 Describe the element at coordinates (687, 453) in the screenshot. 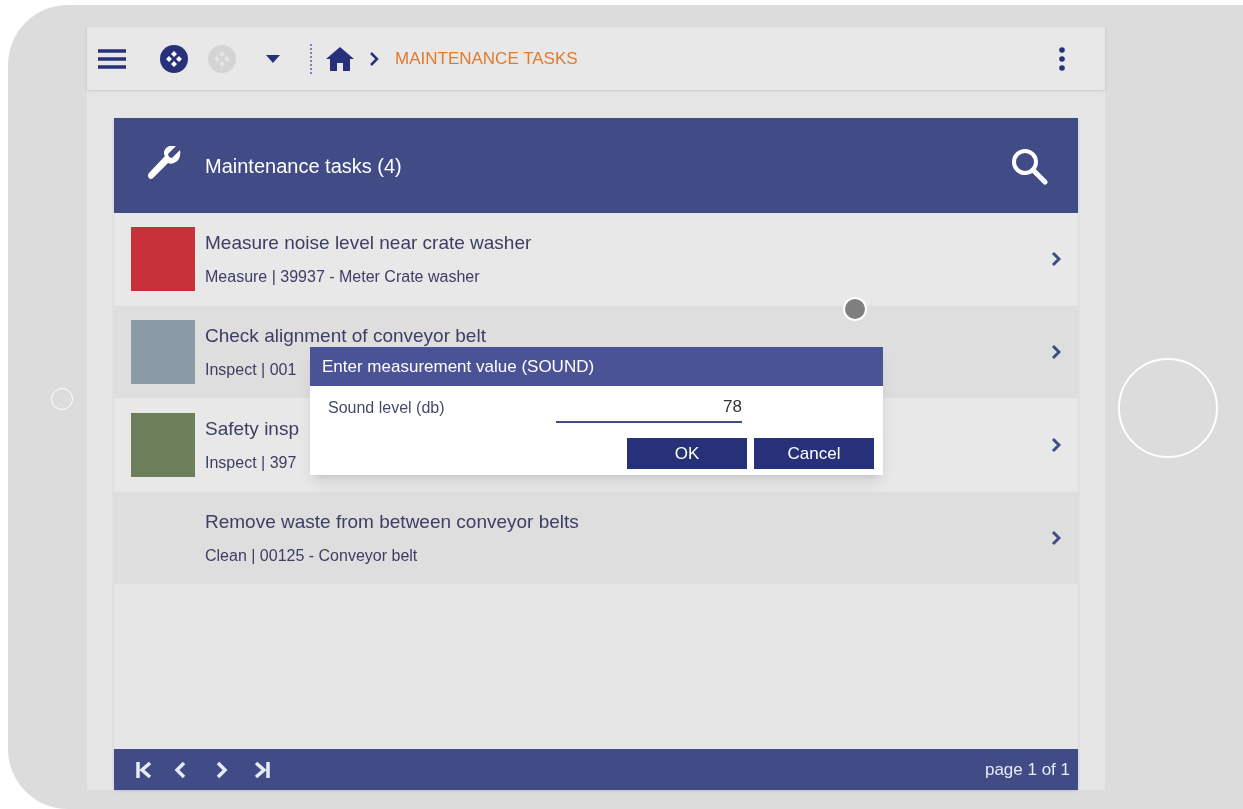

I see `dialog-button: OK` at that location.